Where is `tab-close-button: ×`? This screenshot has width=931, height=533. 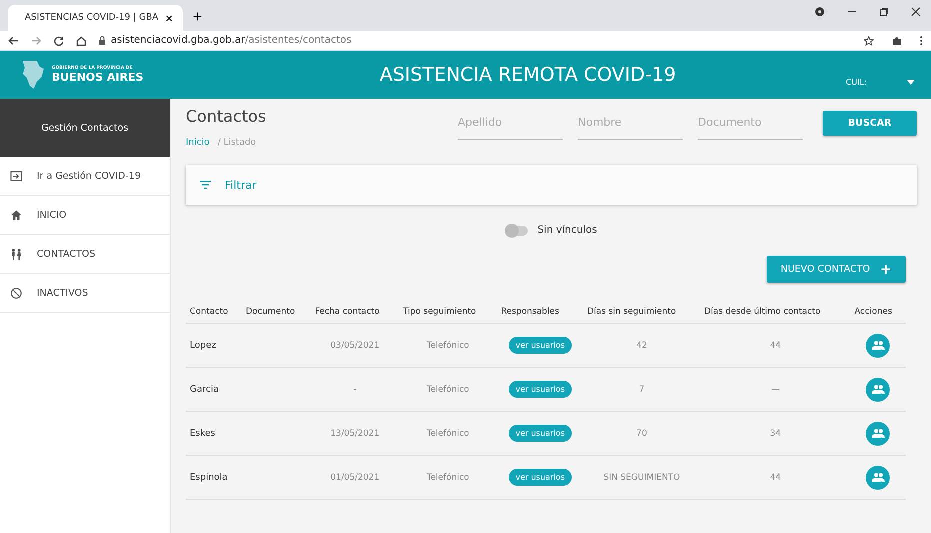
tab-close-button: × is located at coordinates (170, 18).